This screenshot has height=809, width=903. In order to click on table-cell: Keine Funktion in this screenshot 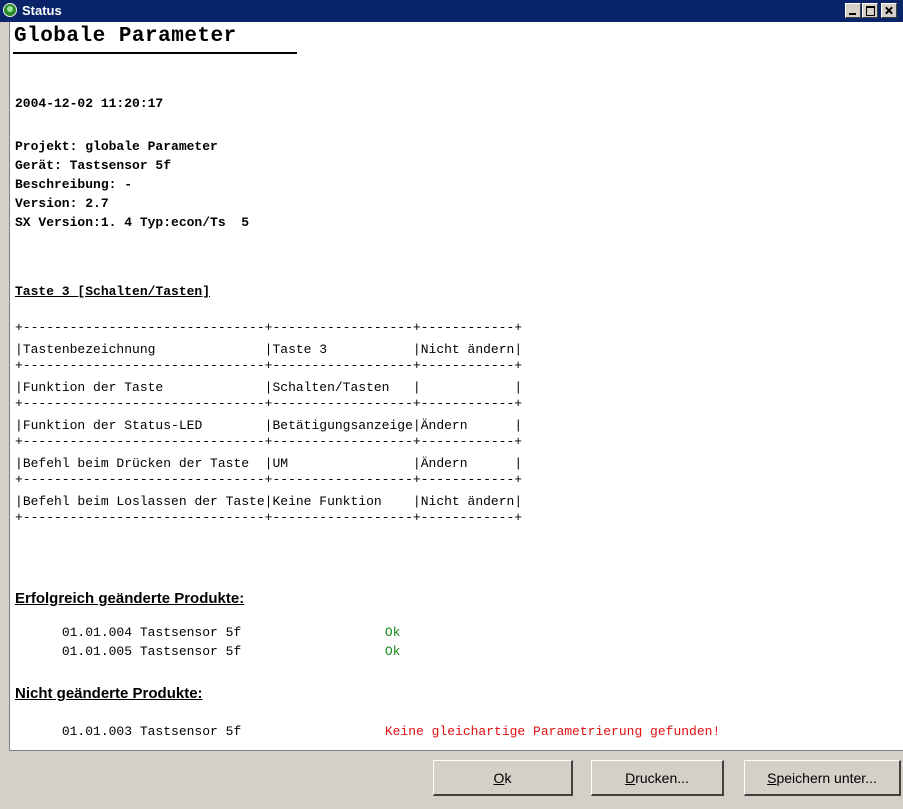, I will do `click(342, 501)`.